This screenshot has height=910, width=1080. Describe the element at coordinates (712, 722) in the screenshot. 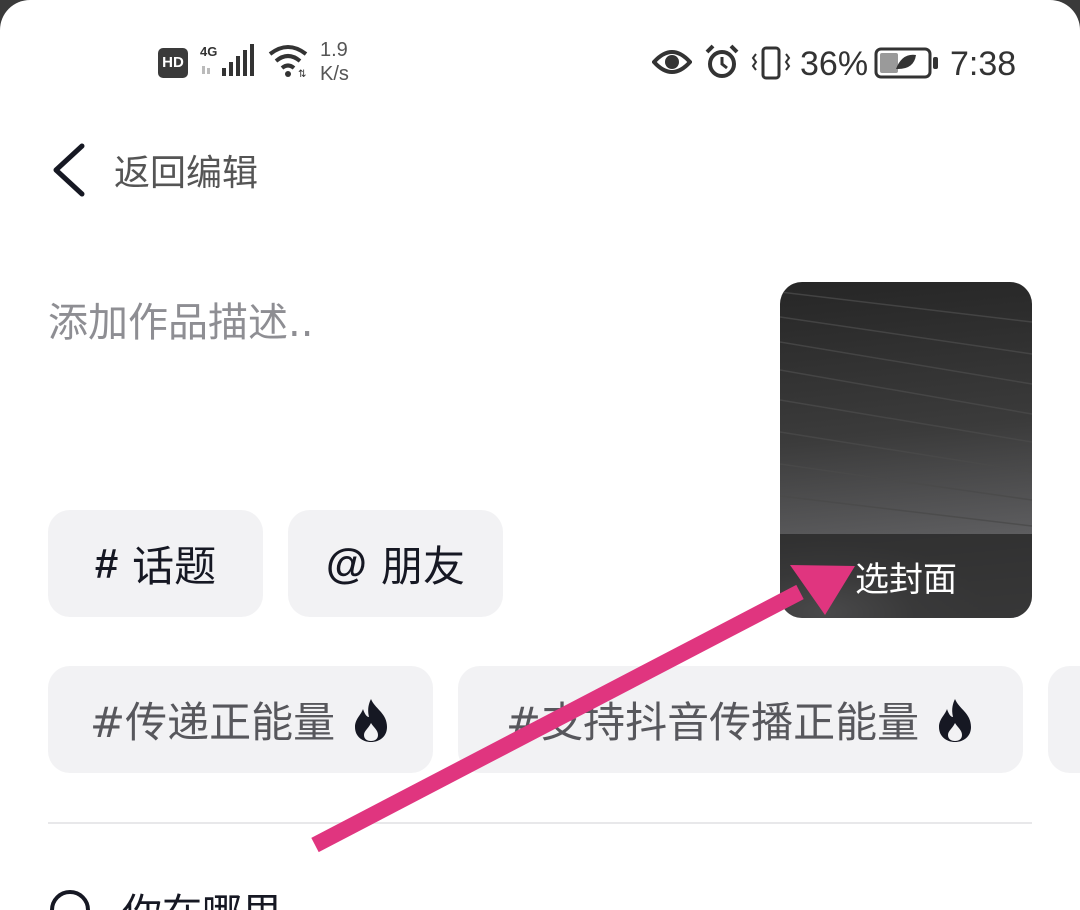

I see `hashtag-label: #支持抖音传播正能量` at that location.